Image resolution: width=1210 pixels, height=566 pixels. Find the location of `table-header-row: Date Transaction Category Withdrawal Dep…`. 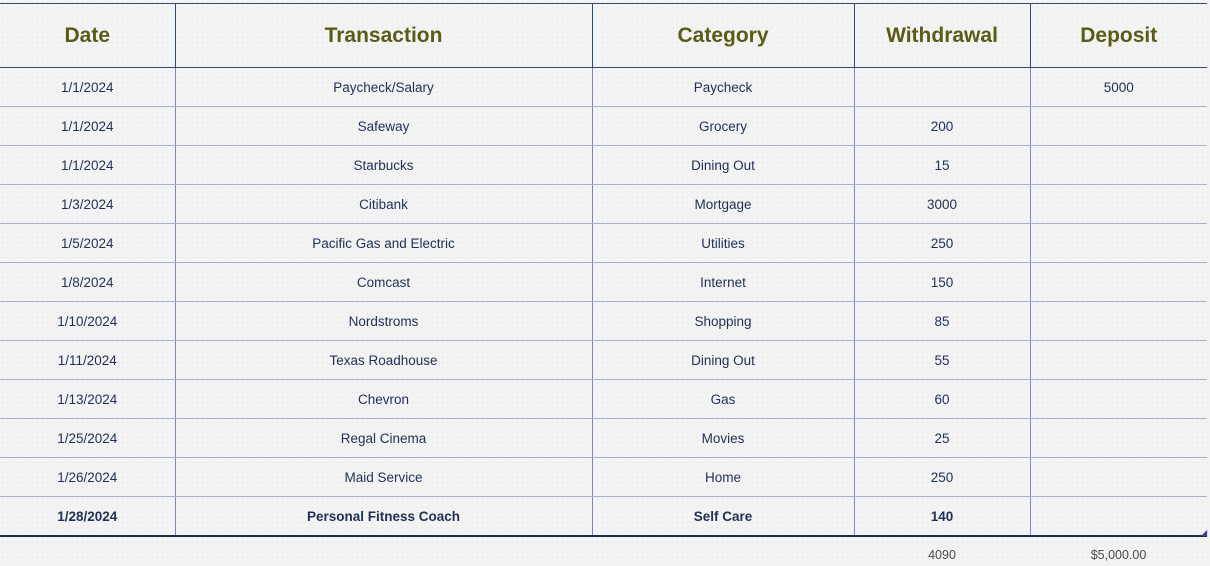

table-header-row: Date Transaction Category Withdrawal Dep… is located at coordinates (603, 35).